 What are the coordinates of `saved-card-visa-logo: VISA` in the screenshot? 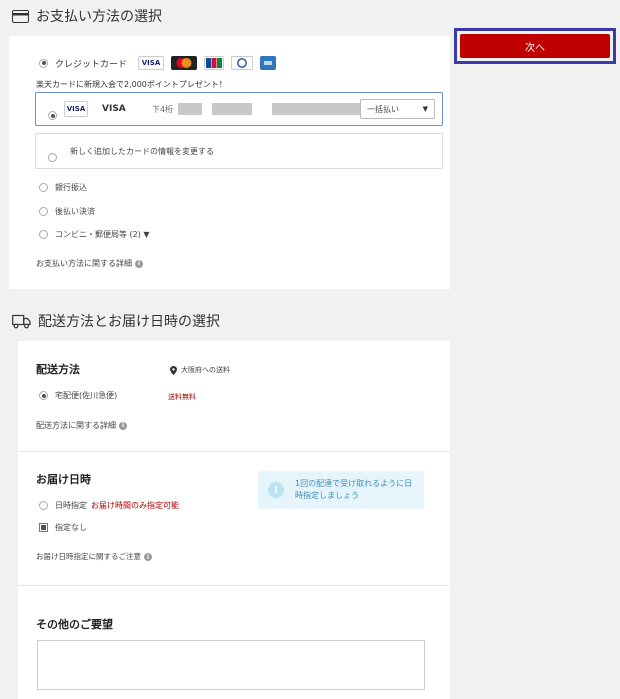 It's located at (76, 109).